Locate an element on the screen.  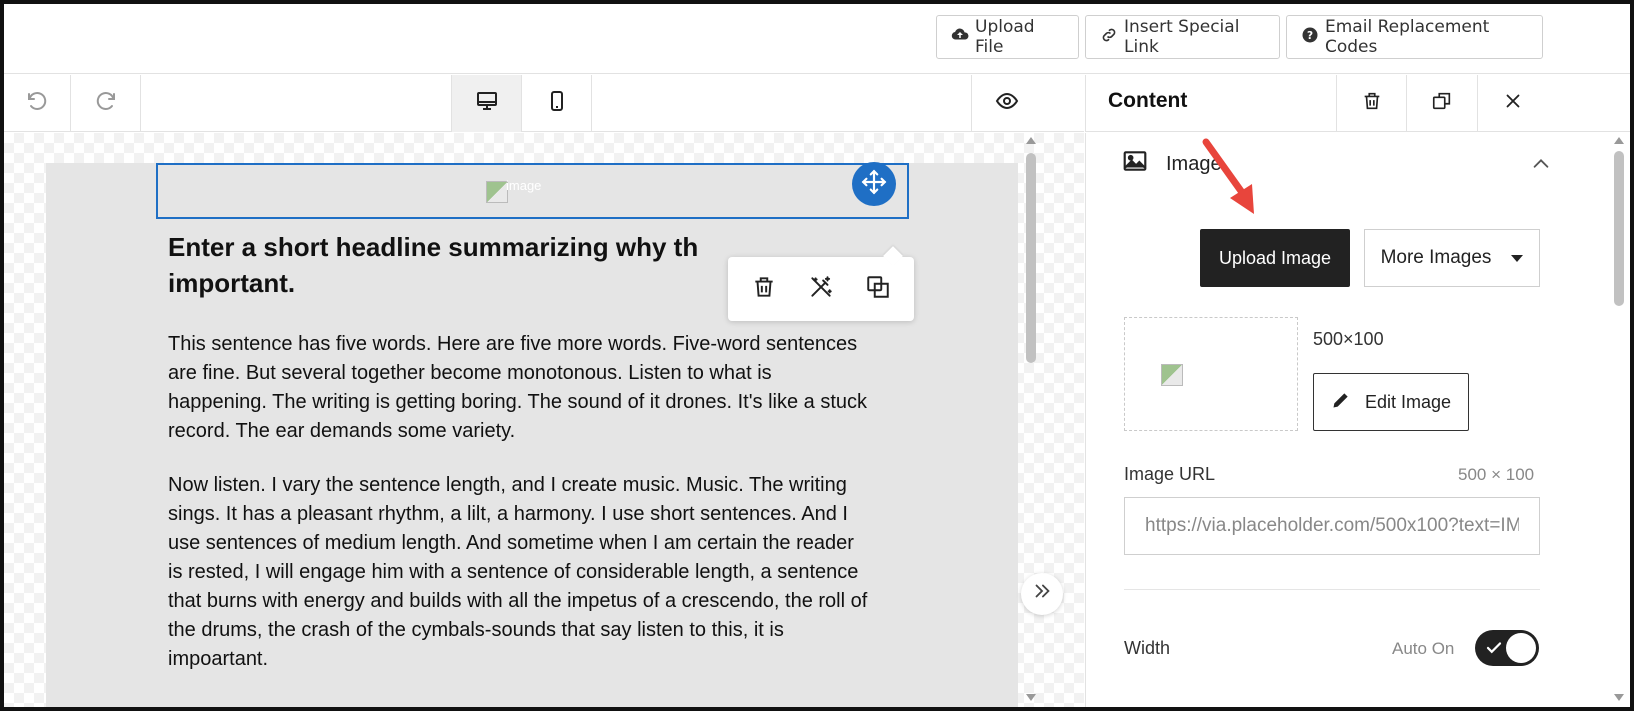
close-icon is located at coordinates (1513, 103).